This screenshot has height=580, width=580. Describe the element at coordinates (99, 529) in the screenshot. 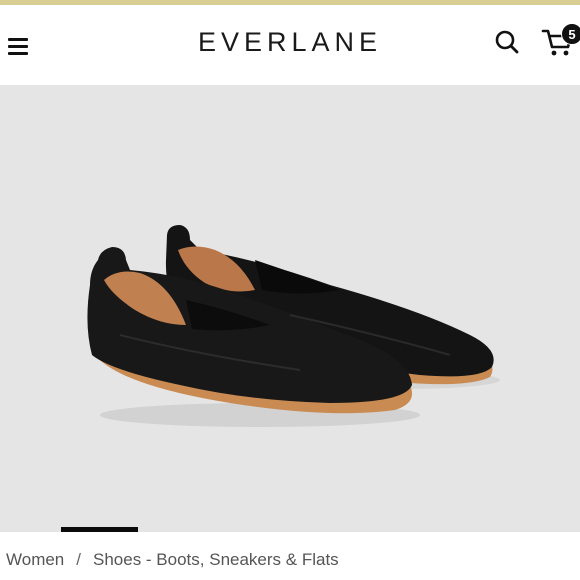

I see `carousel-active-indicator` at that location.